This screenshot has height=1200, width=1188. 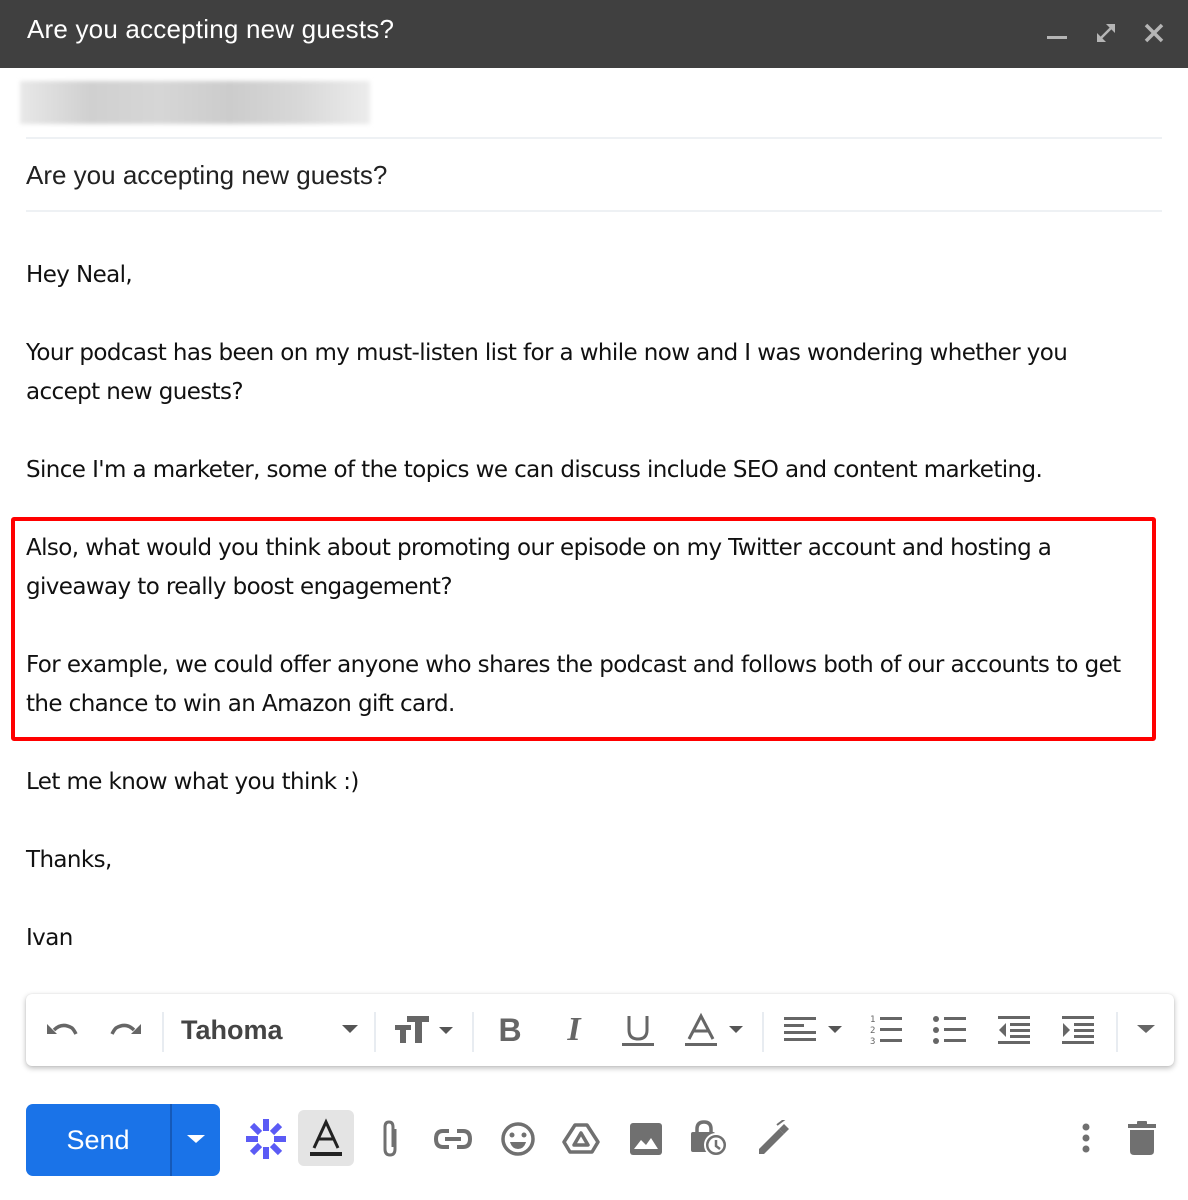 I want to click on bulleted-list-button, so click(x=950, y=1030).